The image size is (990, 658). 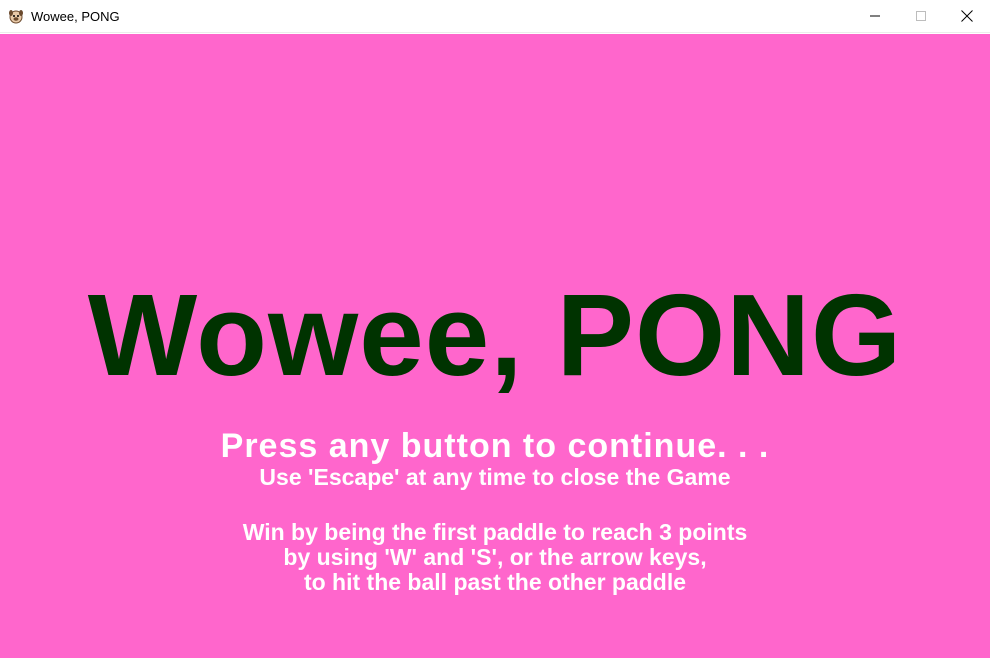 I want to click on window-title: Wowee, PONG, so click(x=75, y=16).